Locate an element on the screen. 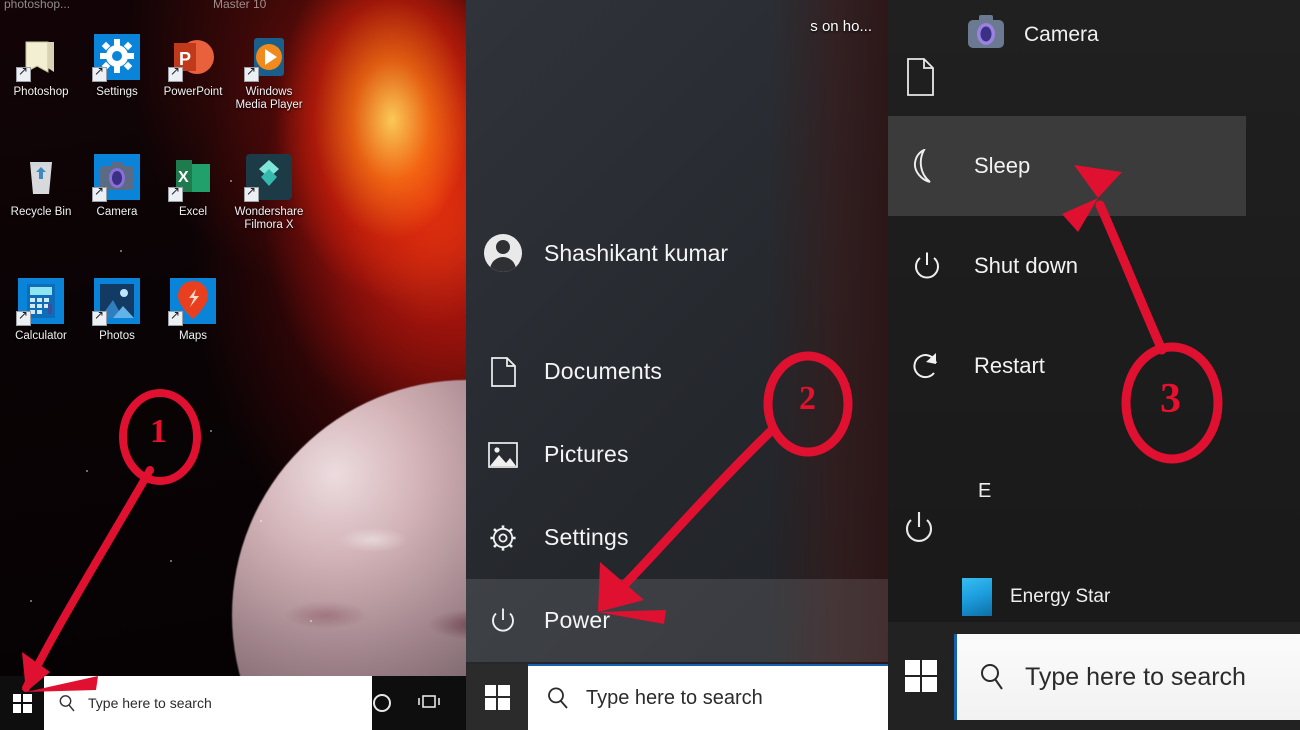 The width and height of the screenshot is (1300, 730). desktop-icon-photoshop: Photoshop is located at coordinates (41, 73).